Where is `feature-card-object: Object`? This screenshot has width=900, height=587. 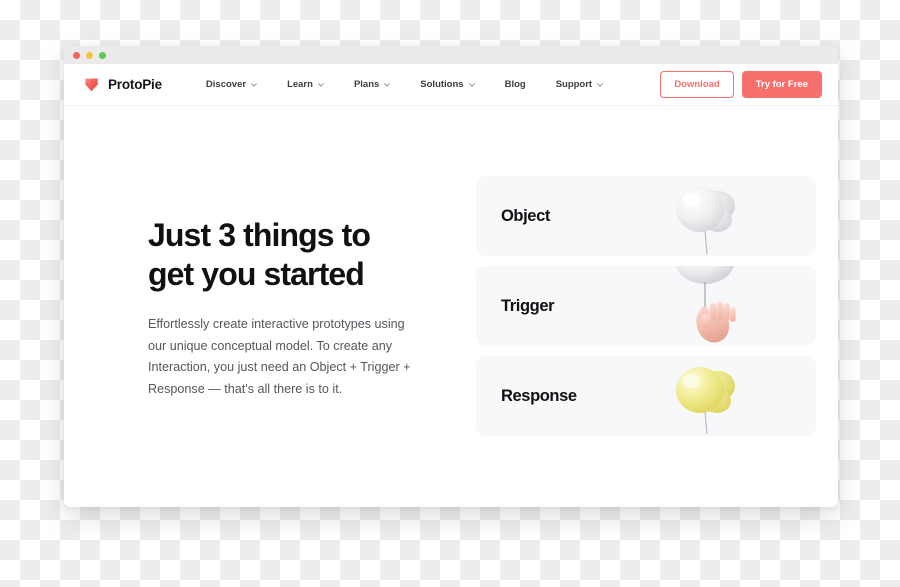
feature-card-object: Object is located at coordinates (646, 216).